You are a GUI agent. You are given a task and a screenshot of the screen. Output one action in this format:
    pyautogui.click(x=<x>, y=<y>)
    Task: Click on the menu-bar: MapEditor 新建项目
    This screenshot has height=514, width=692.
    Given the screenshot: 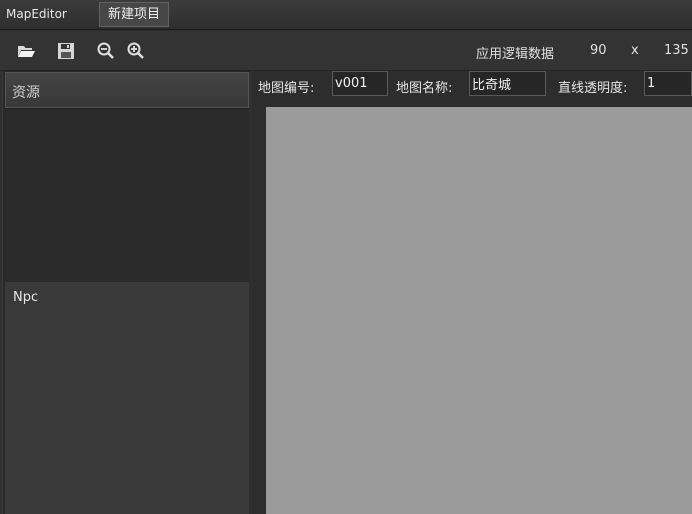 What is the action you would take?
    pyautogui.click(x=346, y=15)
    